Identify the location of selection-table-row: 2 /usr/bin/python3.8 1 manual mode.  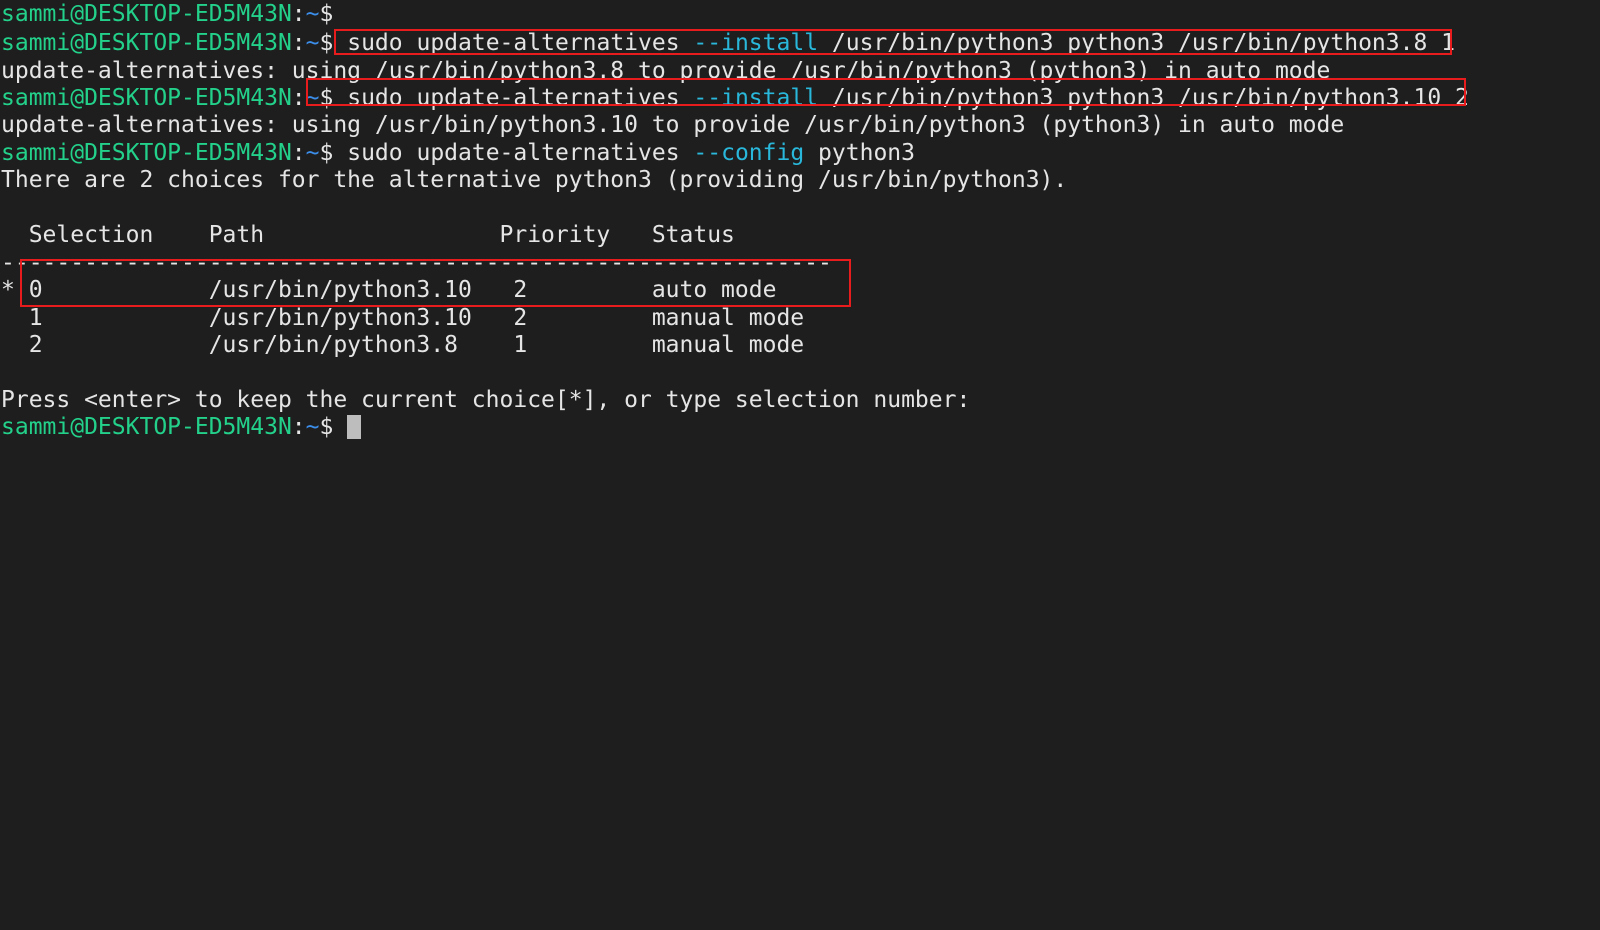
(403, 345).